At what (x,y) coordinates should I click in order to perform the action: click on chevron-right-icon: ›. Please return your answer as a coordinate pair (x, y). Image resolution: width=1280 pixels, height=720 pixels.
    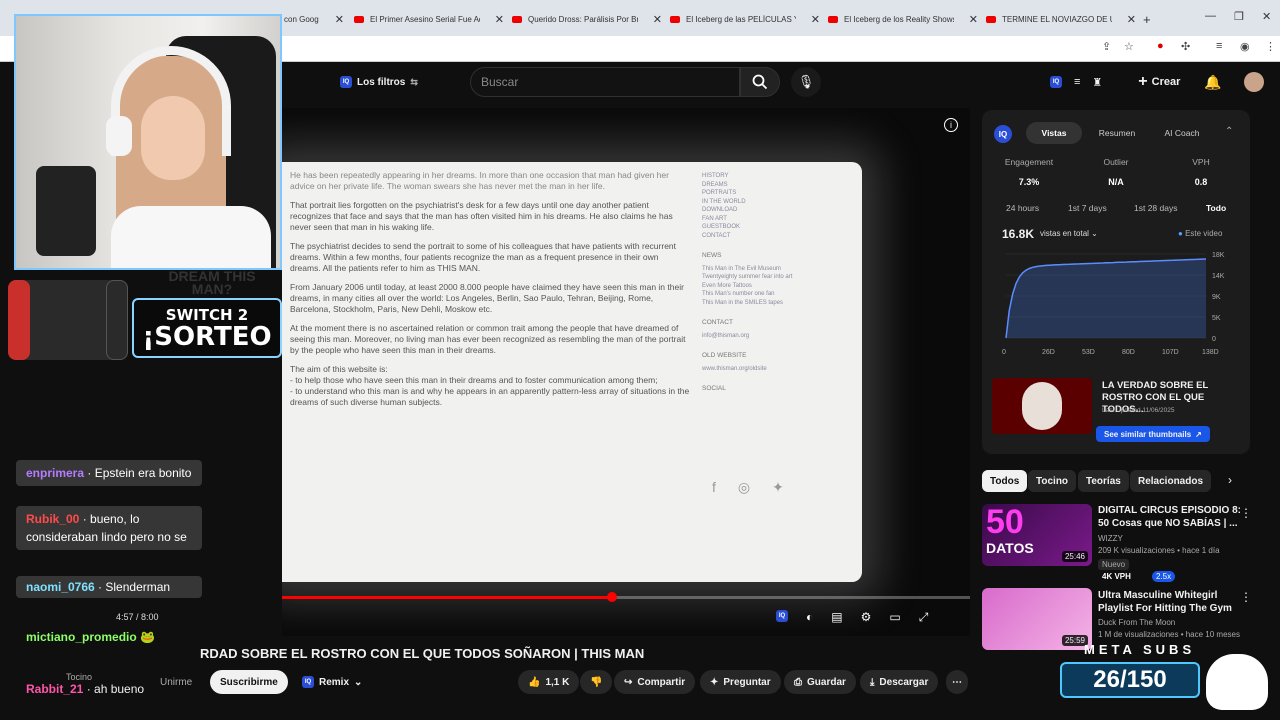
    Looking at the image, I should click on (1230, 480).